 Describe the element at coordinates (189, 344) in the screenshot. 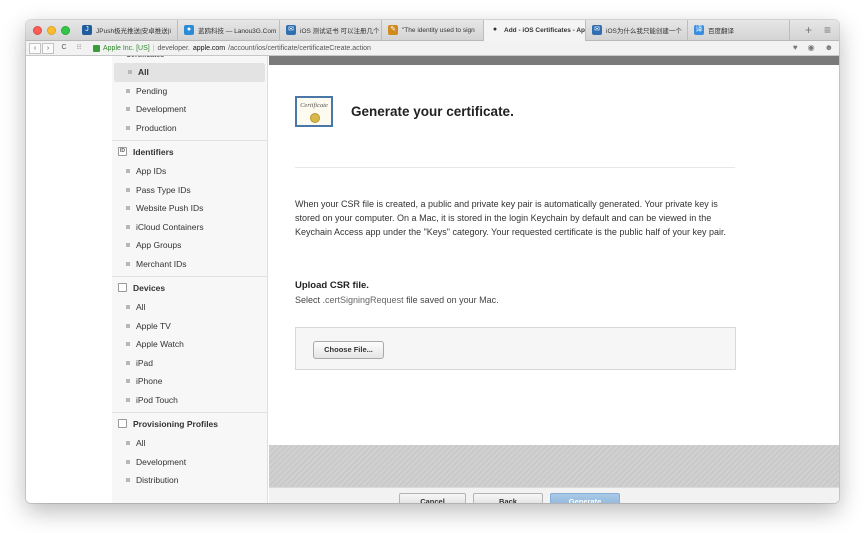

I see `sidebar-item-device-apple-watch: Apple Watch` at that location.